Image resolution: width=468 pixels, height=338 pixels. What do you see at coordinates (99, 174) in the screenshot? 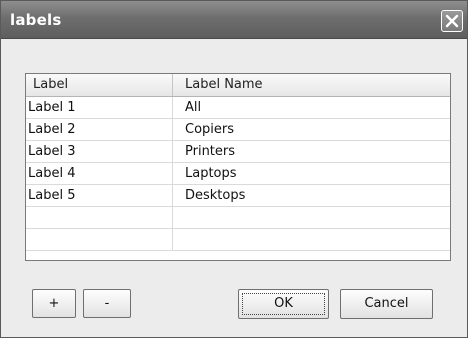
I see `label-cell: Label 4` at bounding box center [99, 174].